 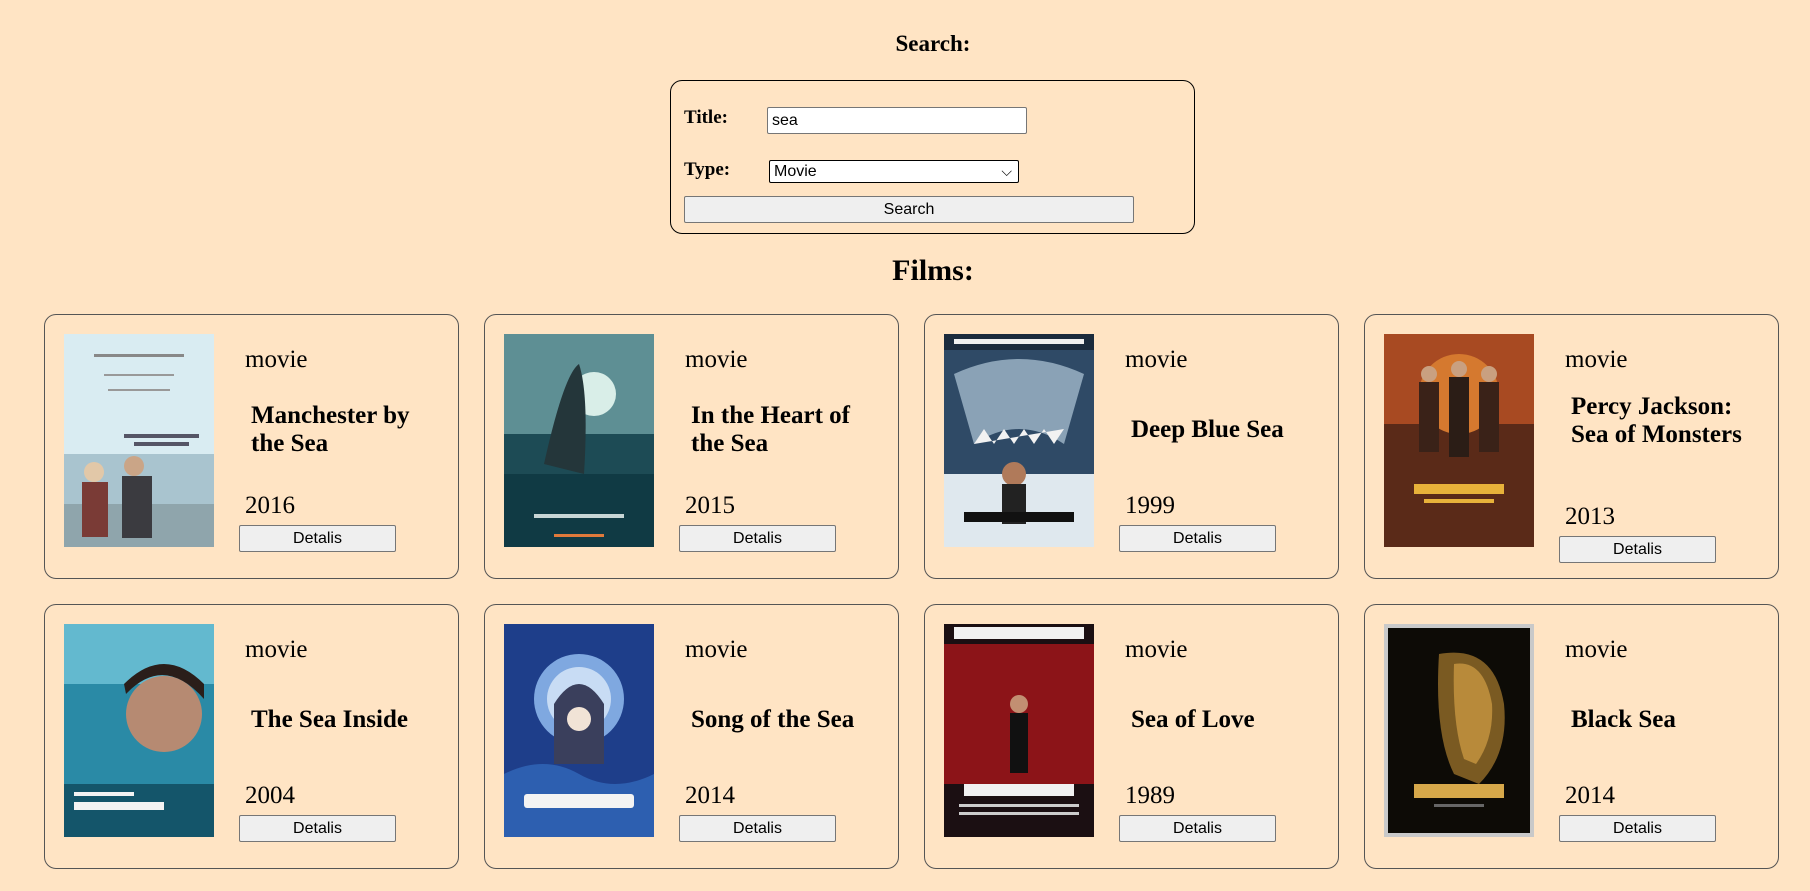 What do you see at coordinates (270, 795) in the screenshot?
I see `film-year: 2004` at bounding box center [270, 795].